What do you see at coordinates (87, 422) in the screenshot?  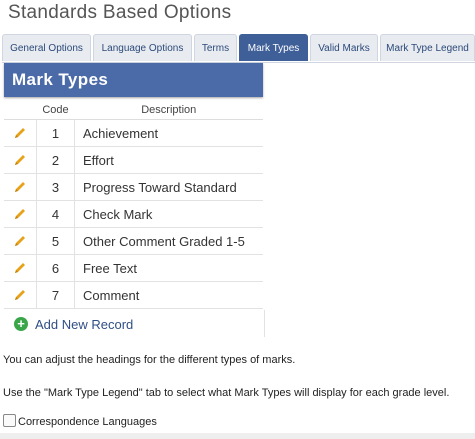 I see `correspondence-languages-label: Correspondence Languages` at bounding box center [87, 422].